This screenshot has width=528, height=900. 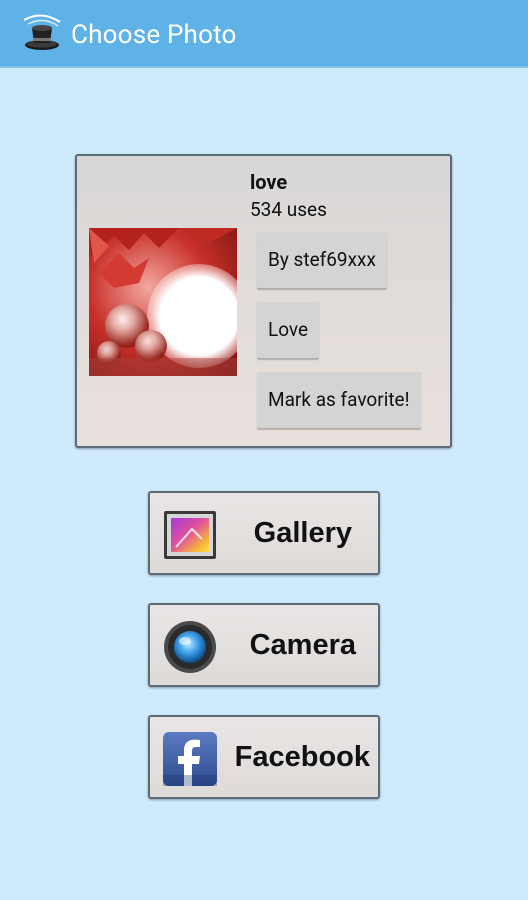 What do you see at coordinates (190, 759) in the screenshot?
I see `facebook-icon` at bounding box center [190, 759].